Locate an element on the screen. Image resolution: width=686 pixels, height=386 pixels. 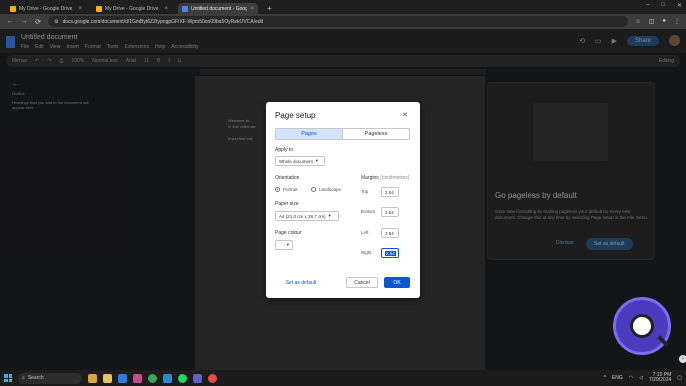
margins-label: Margins (centimetres) is located at coordinates (385, 178).